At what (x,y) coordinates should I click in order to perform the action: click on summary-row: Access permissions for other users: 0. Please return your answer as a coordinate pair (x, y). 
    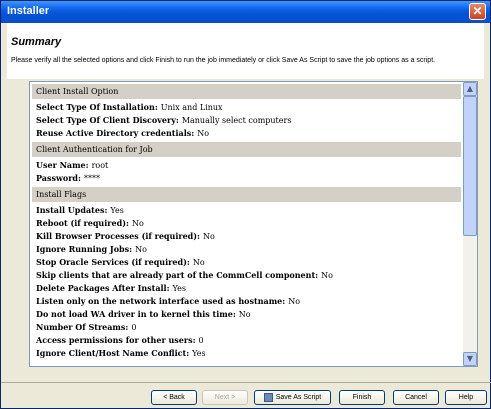
    Looking at the image, I should click on (246, 340).